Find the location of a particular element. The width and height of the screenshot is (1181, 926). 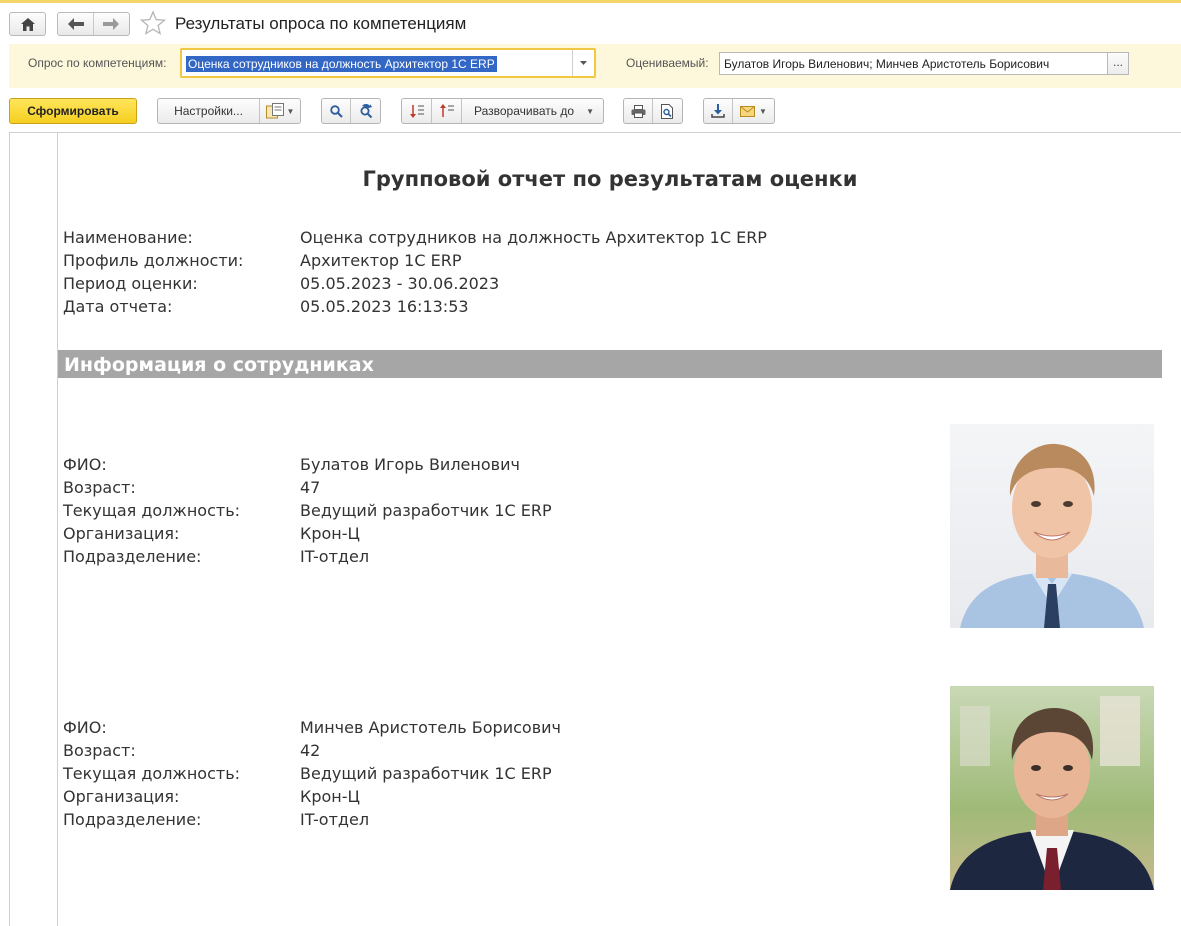

print-preview-icon is located at coordinates (667, 111).